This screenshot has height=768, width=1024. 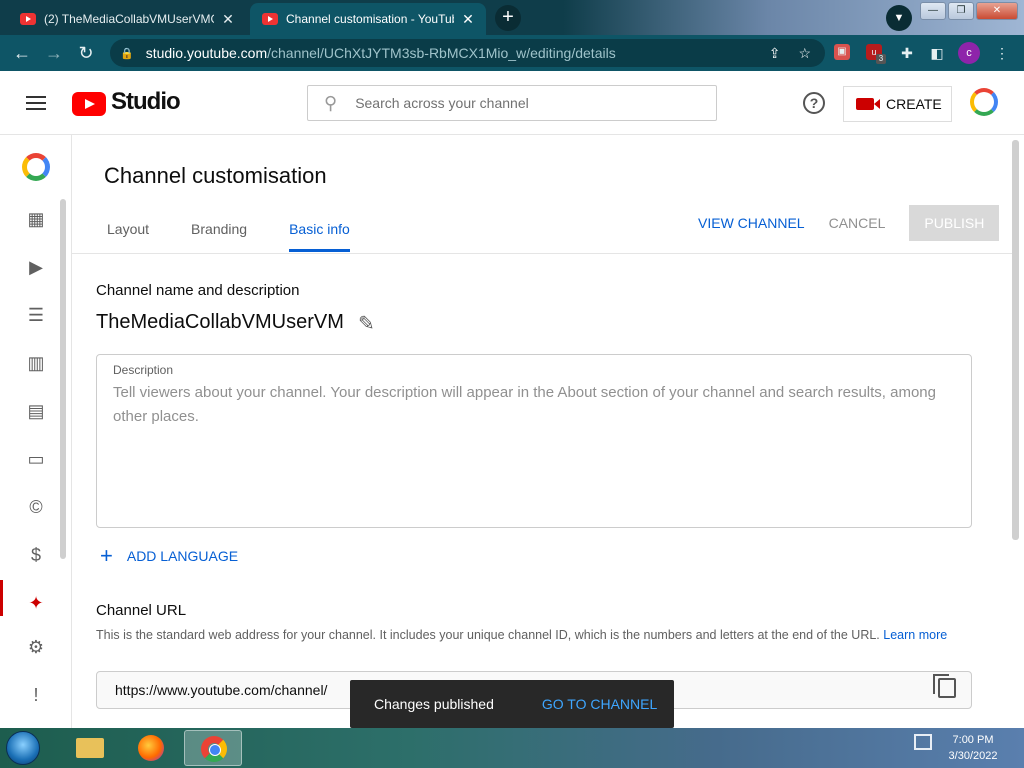 What do you see at coordinates (969, 53) in the screenshot?
I see `profile-avatar: c` at bounding box center [969, 53].